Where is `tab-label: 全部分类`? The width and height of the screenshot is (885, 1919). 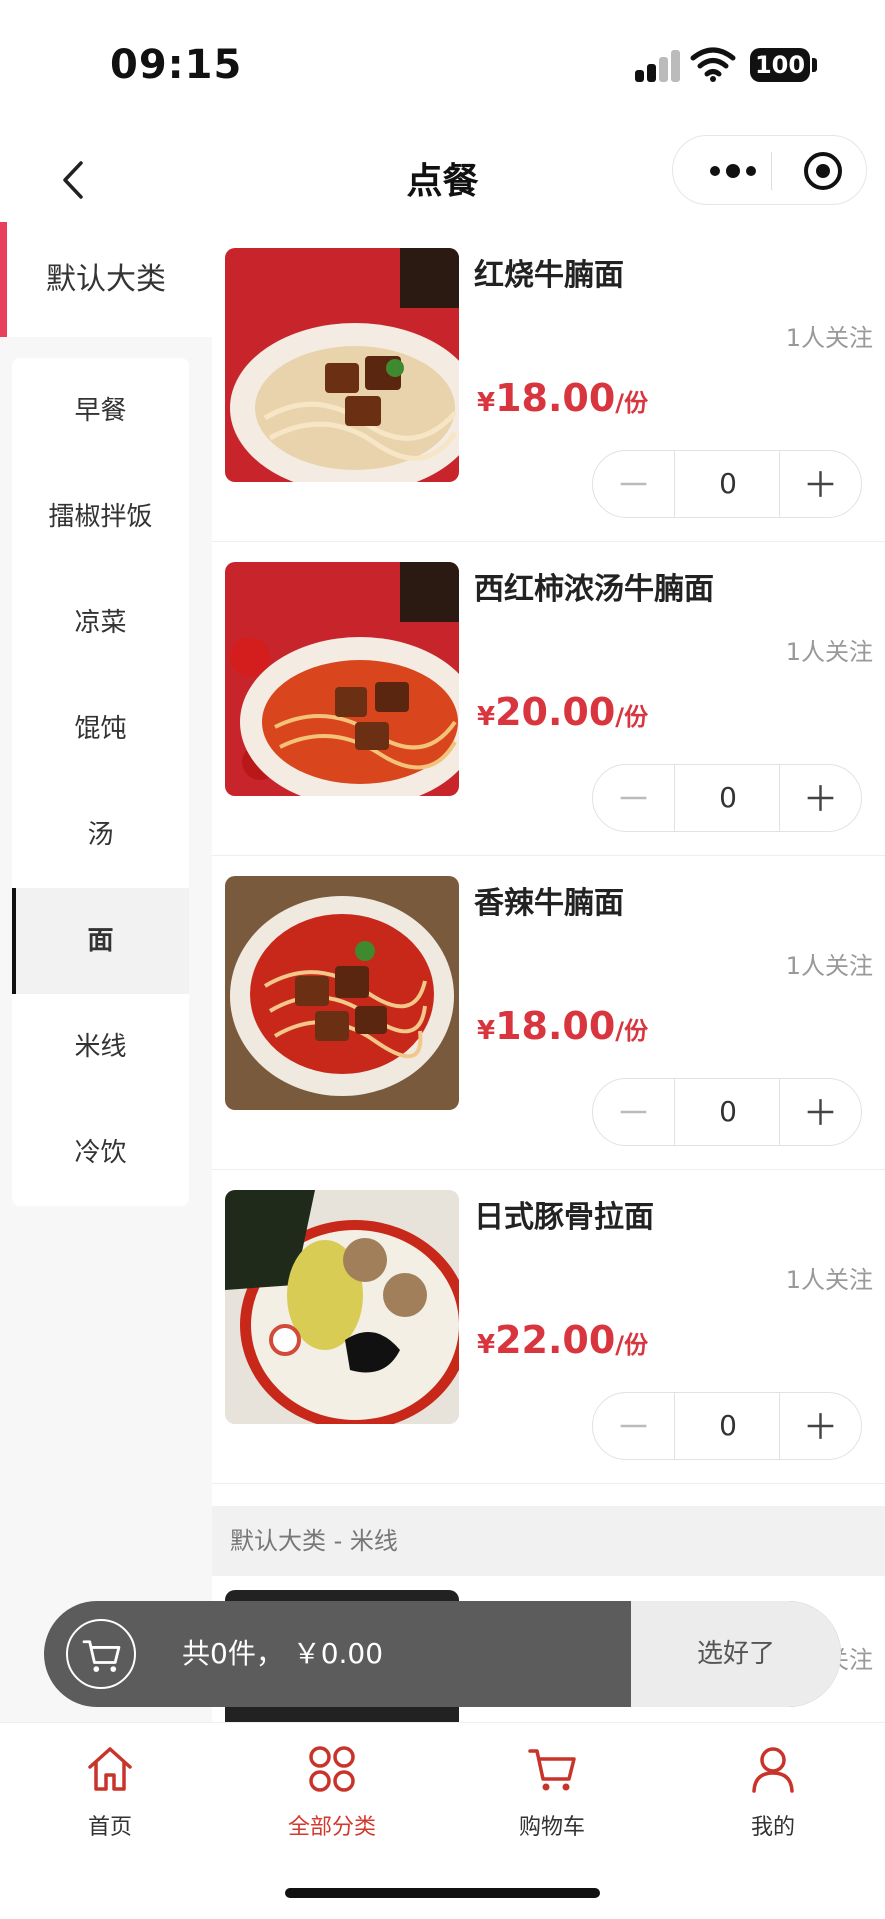
tab-label: 全部分类 is located at coordinates (331, 1827).